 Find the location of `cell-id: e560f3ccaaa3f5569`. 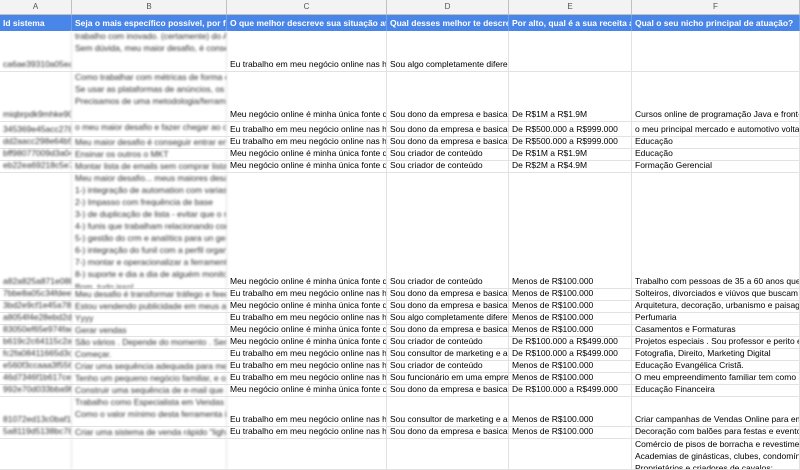

cell-id: e560f3ccaaa3f5569 is located at coordinates (36, 366).